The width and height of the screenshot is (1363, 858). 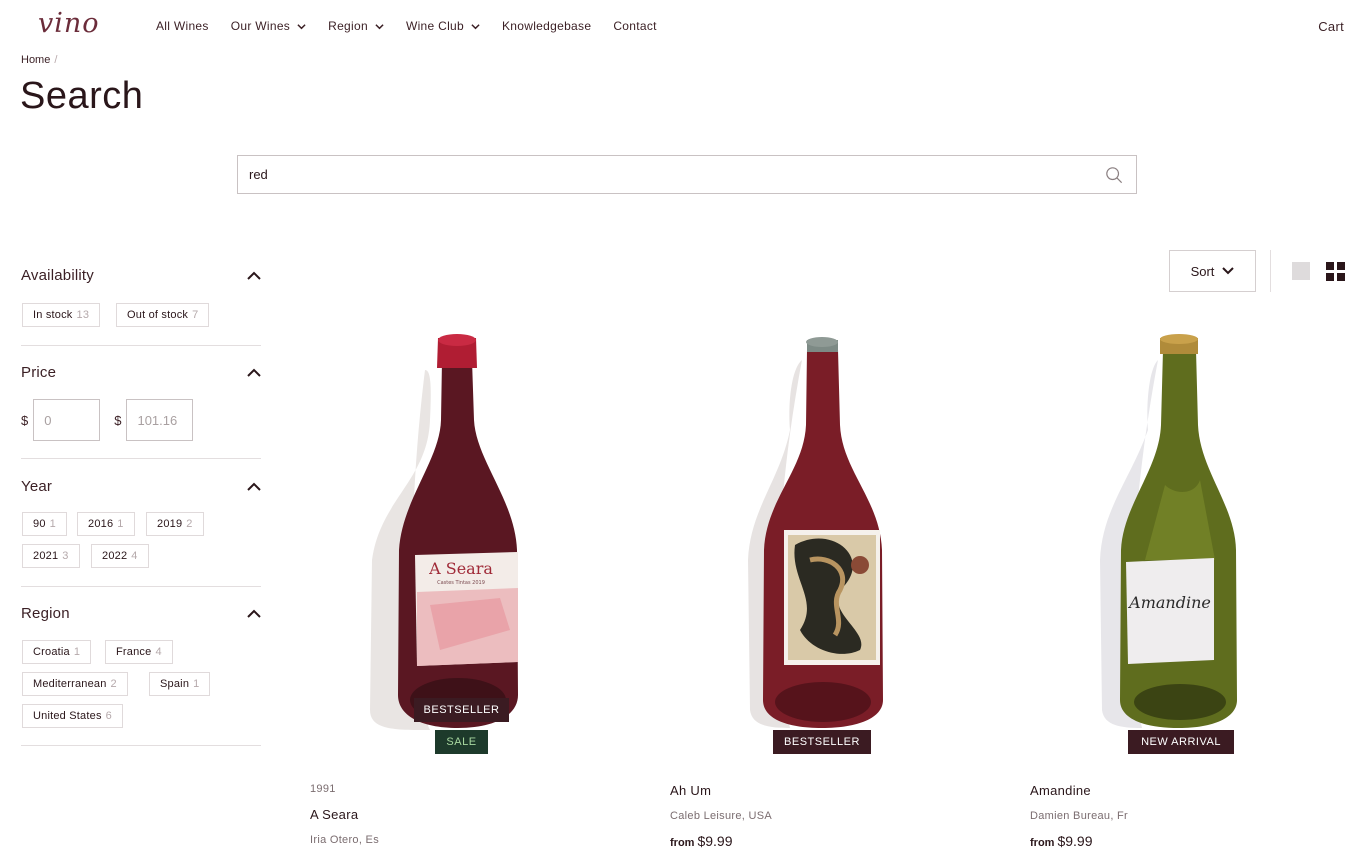 I want to click on nav-item-region: Region, so click(x=356, y=26).